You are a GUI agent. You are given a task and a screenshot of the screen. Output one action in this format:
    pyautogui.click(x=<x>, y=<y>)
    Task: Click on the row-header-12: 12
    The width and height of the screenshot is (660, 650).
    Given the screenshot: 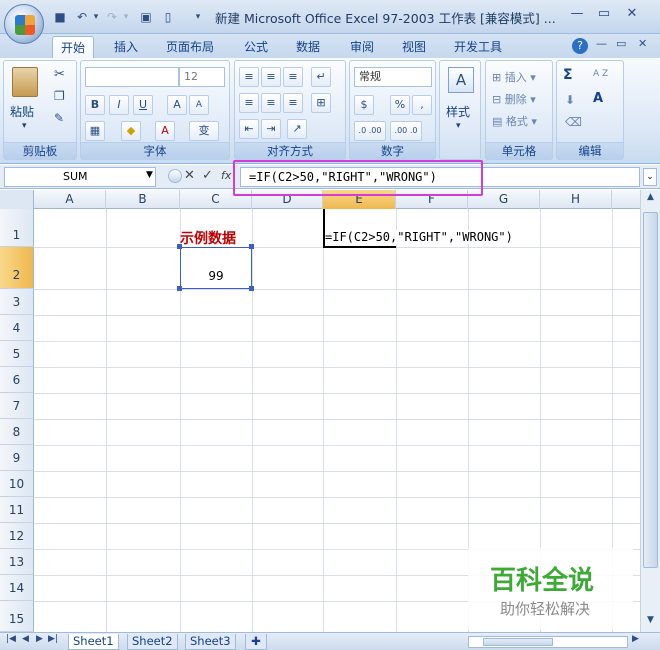 What is the action you would take?
    pyautogui.click(x=17, y=536)
    